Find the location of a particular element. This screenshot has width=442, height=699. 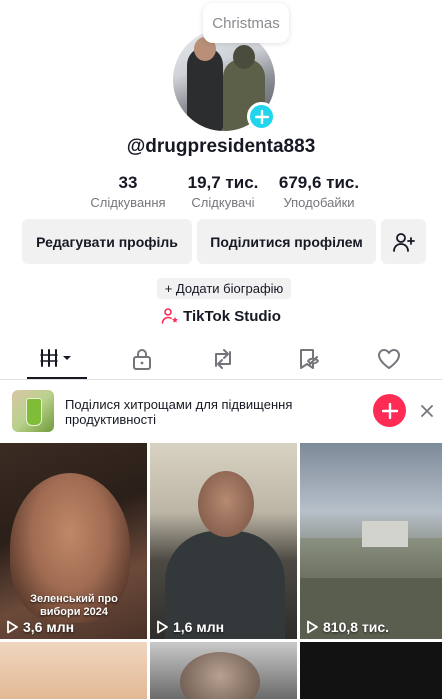

stat-following: 33 Слідкування is located at coordinates (128, 191).